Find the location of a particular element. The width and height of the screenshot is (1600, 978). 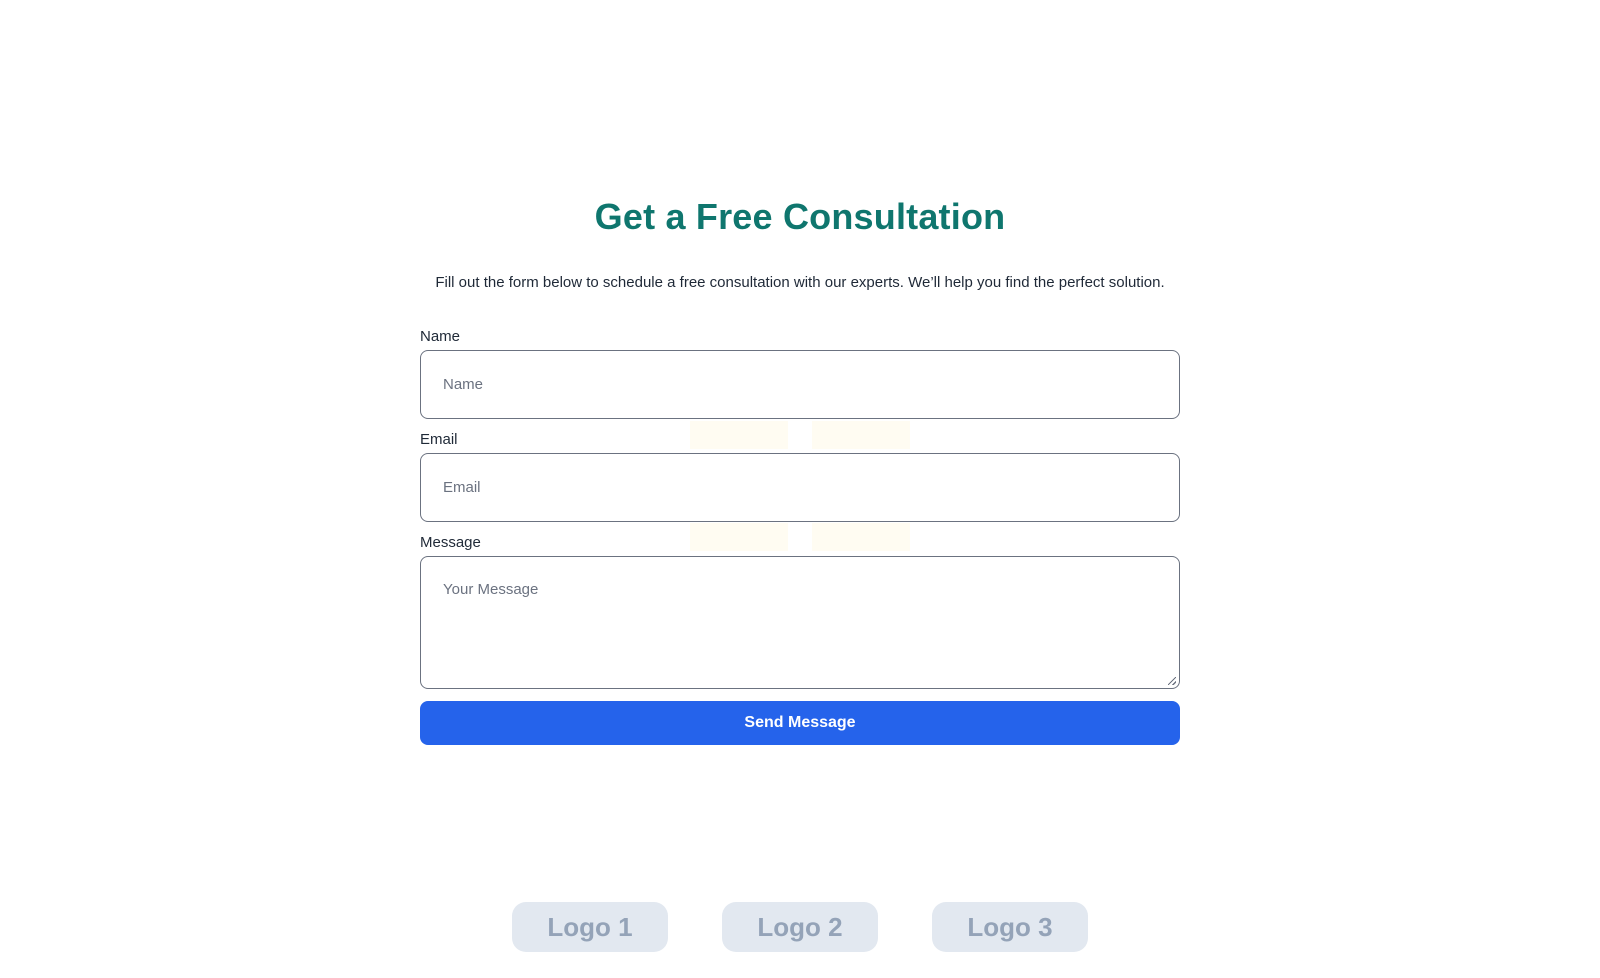

name-label: Name is located at coordinates (440, 336).